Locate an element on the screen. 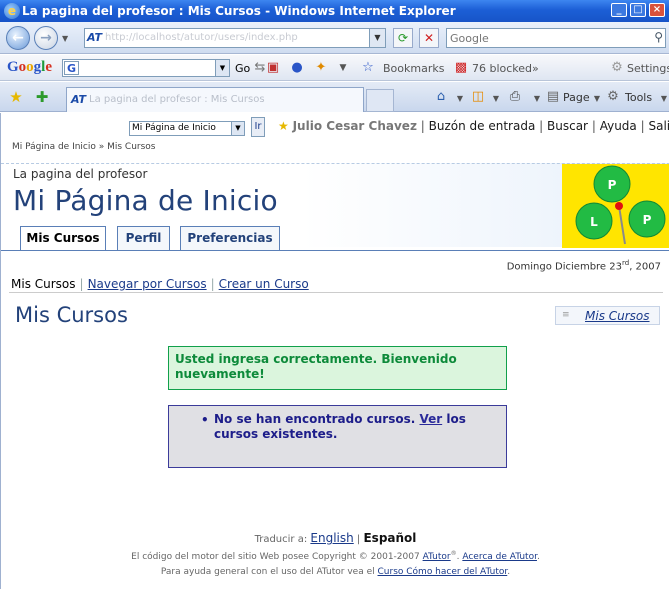  address-dropdown-icon: ▼ is located at coordinates (377, 38).